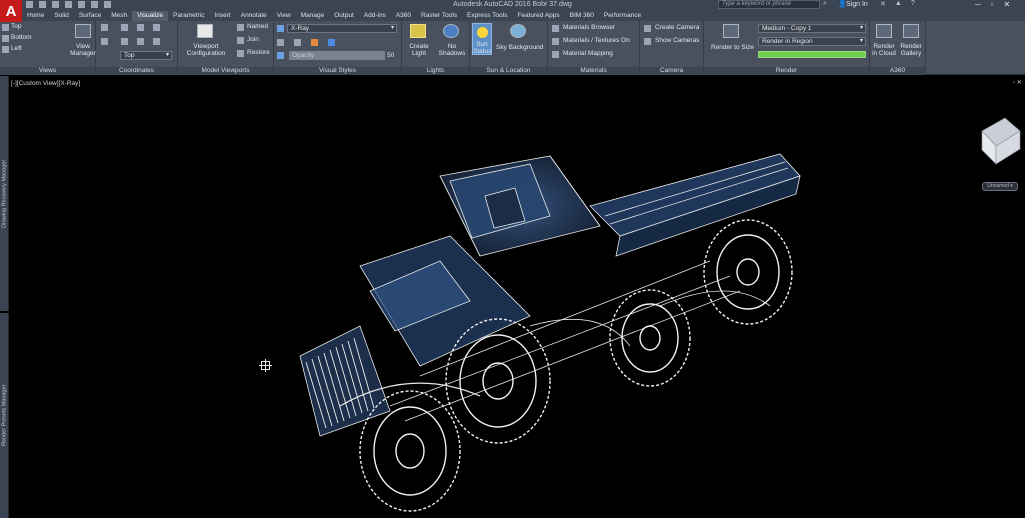  Describe the element at coordinates (156, 41) in the screenshot. I see `ucs-y-icon` at that location.